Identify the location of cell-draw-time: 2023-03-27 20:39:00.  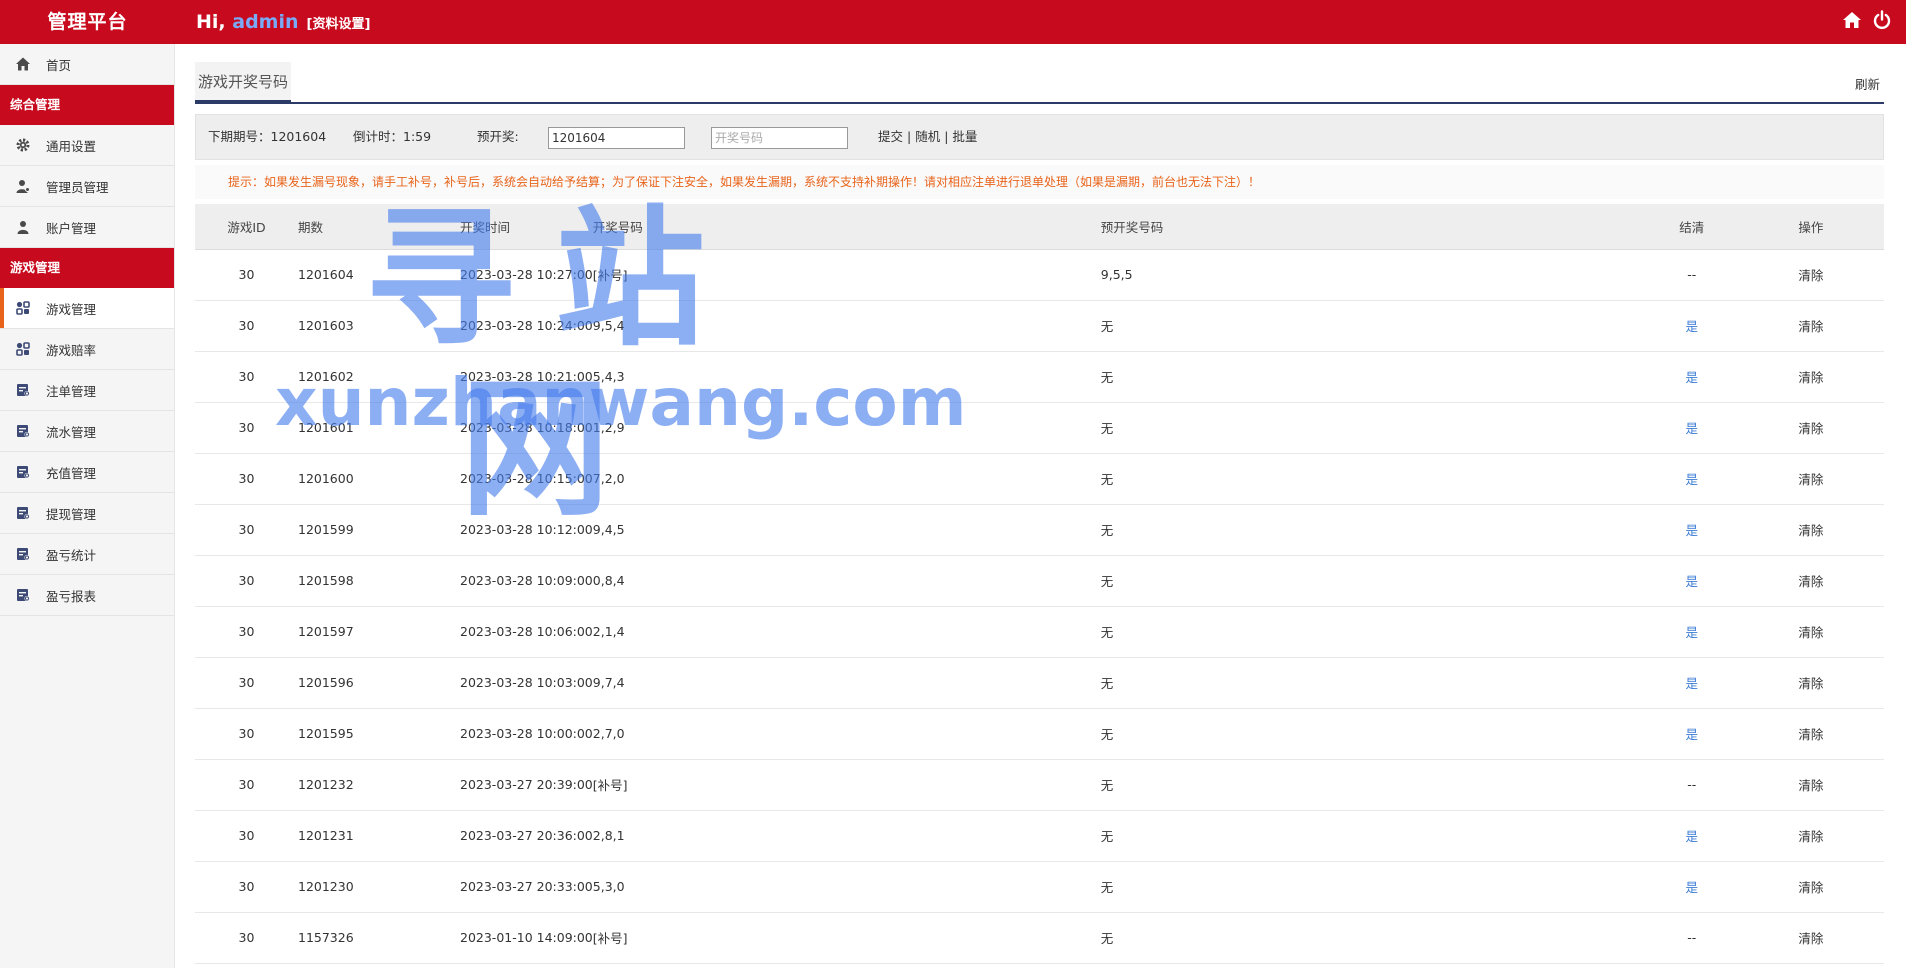
(526, 785).